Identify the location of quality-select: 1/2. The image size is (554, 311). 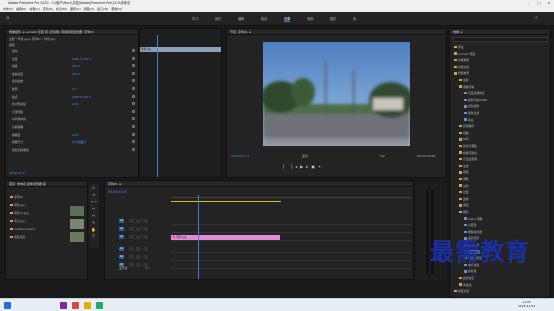
(382, 156).